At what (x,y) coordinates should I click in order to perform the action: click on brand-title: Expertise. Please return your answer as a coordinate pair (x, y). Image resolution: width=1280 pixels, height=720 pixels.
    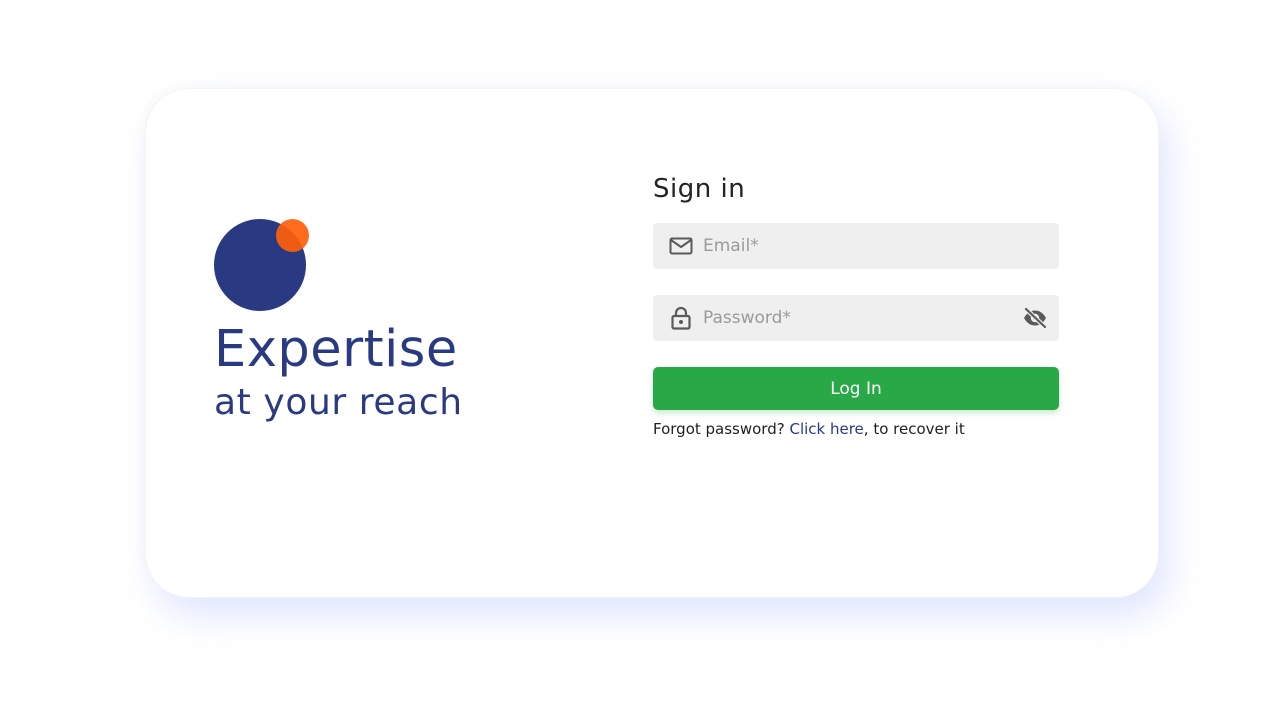
    Looking at the image, I should click on (336, 349).